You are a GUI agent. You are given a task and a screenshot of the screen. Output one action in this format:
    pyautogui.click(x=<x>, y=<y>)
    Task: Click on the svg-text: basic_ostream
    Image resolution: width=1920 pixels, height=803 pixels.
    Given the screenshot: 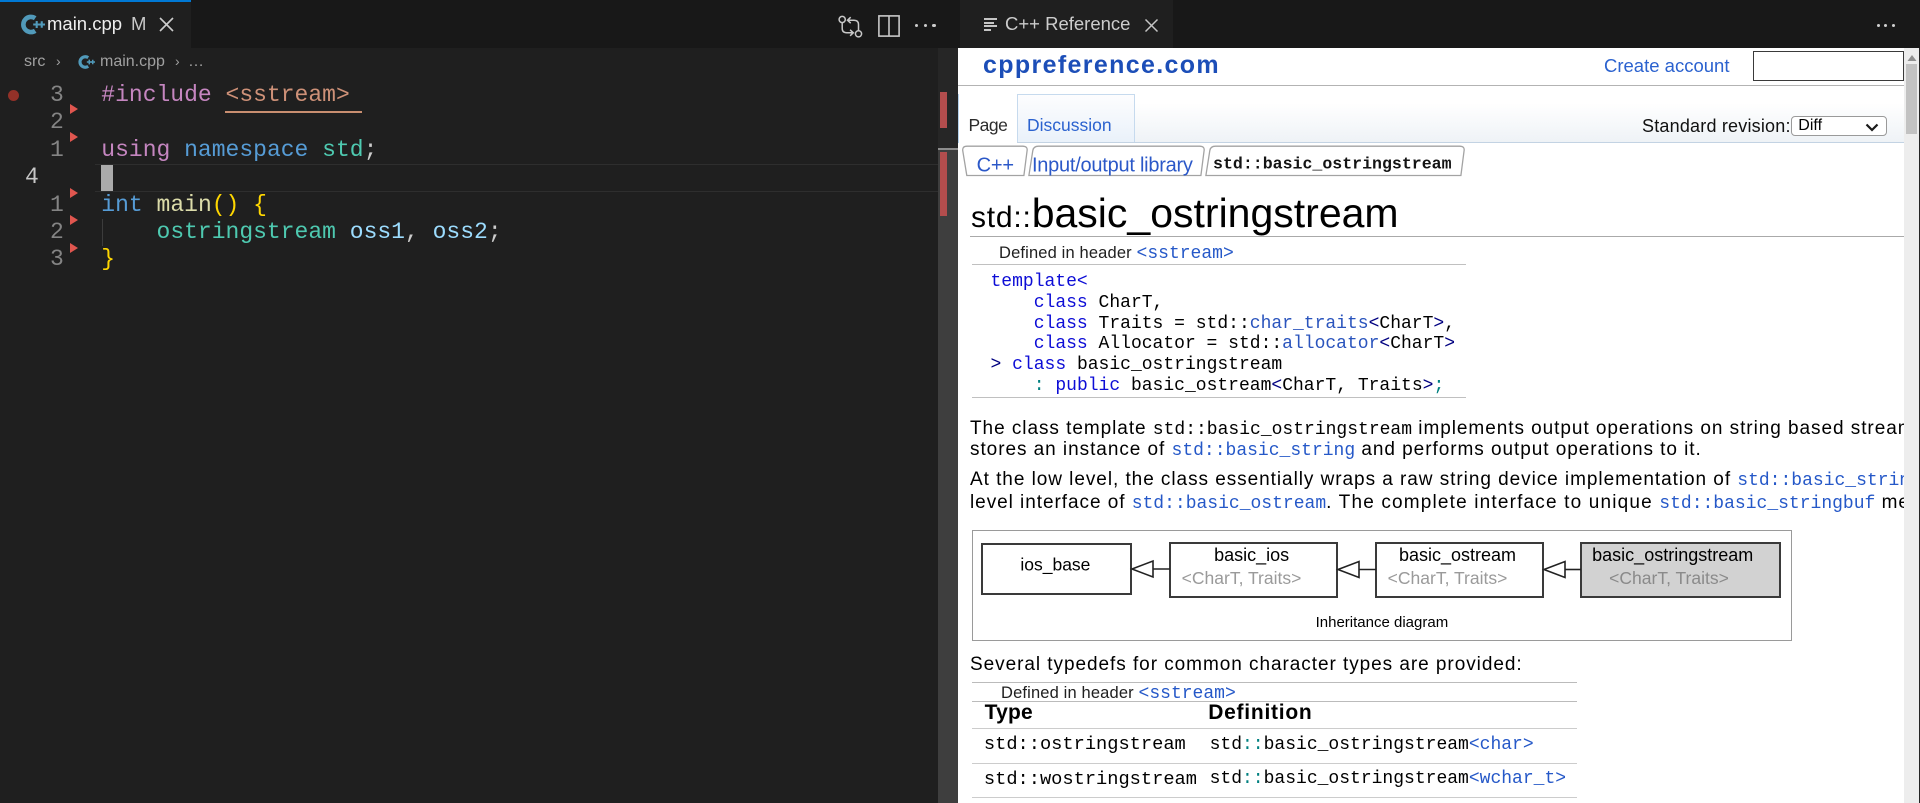 What is the action you would take?
    pyautogui.click(x=1457, y=555)
    